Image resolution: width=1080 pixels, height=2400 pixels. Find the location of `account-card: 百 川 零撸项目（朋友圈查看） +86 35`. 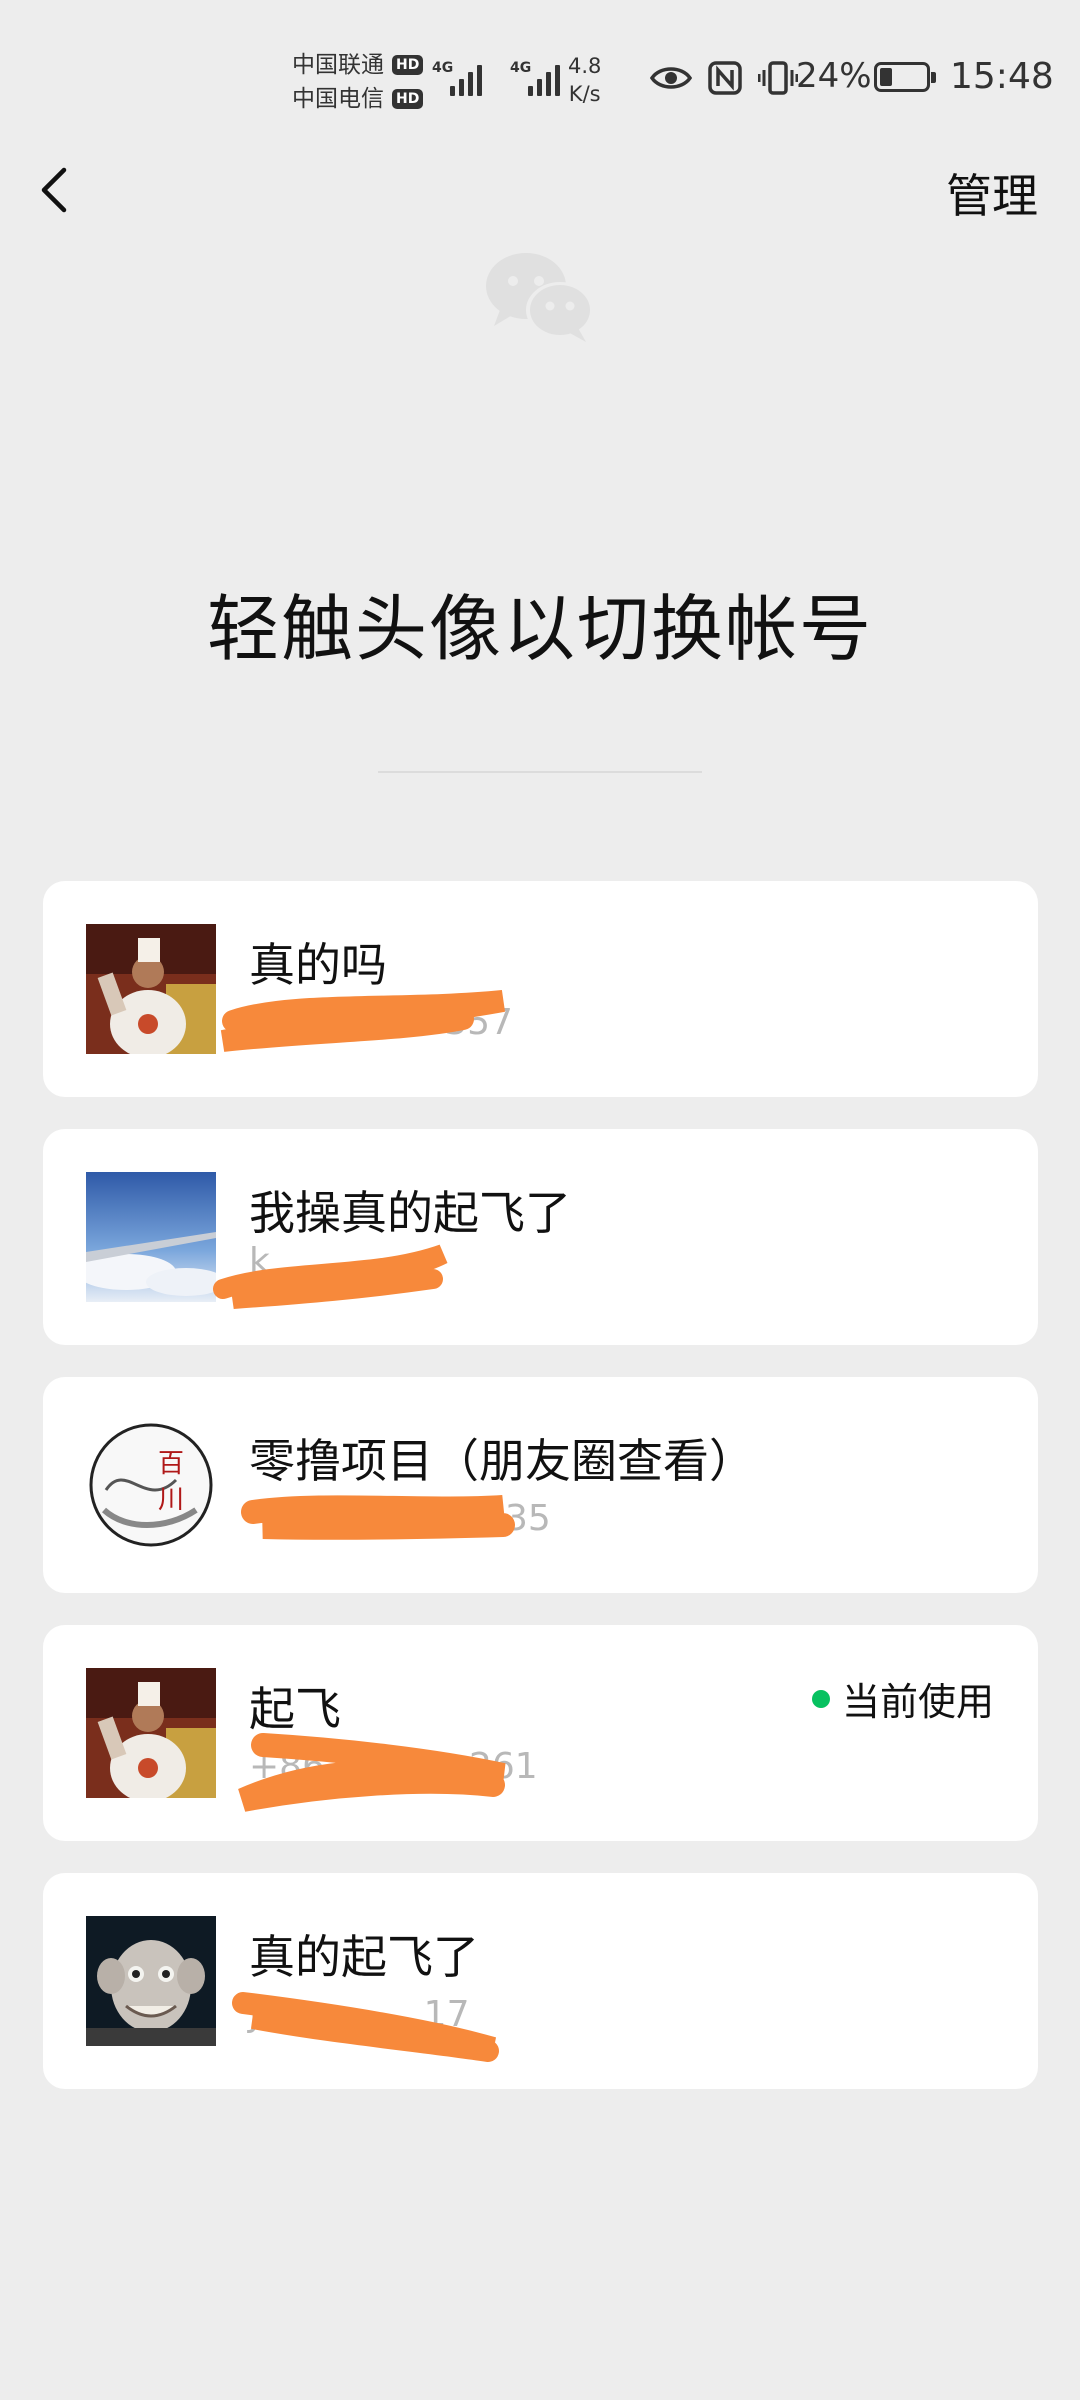

account-card: 百 川 零撸项目（朋友圈查看） +86 35 is located at coordinates (540, 1485).